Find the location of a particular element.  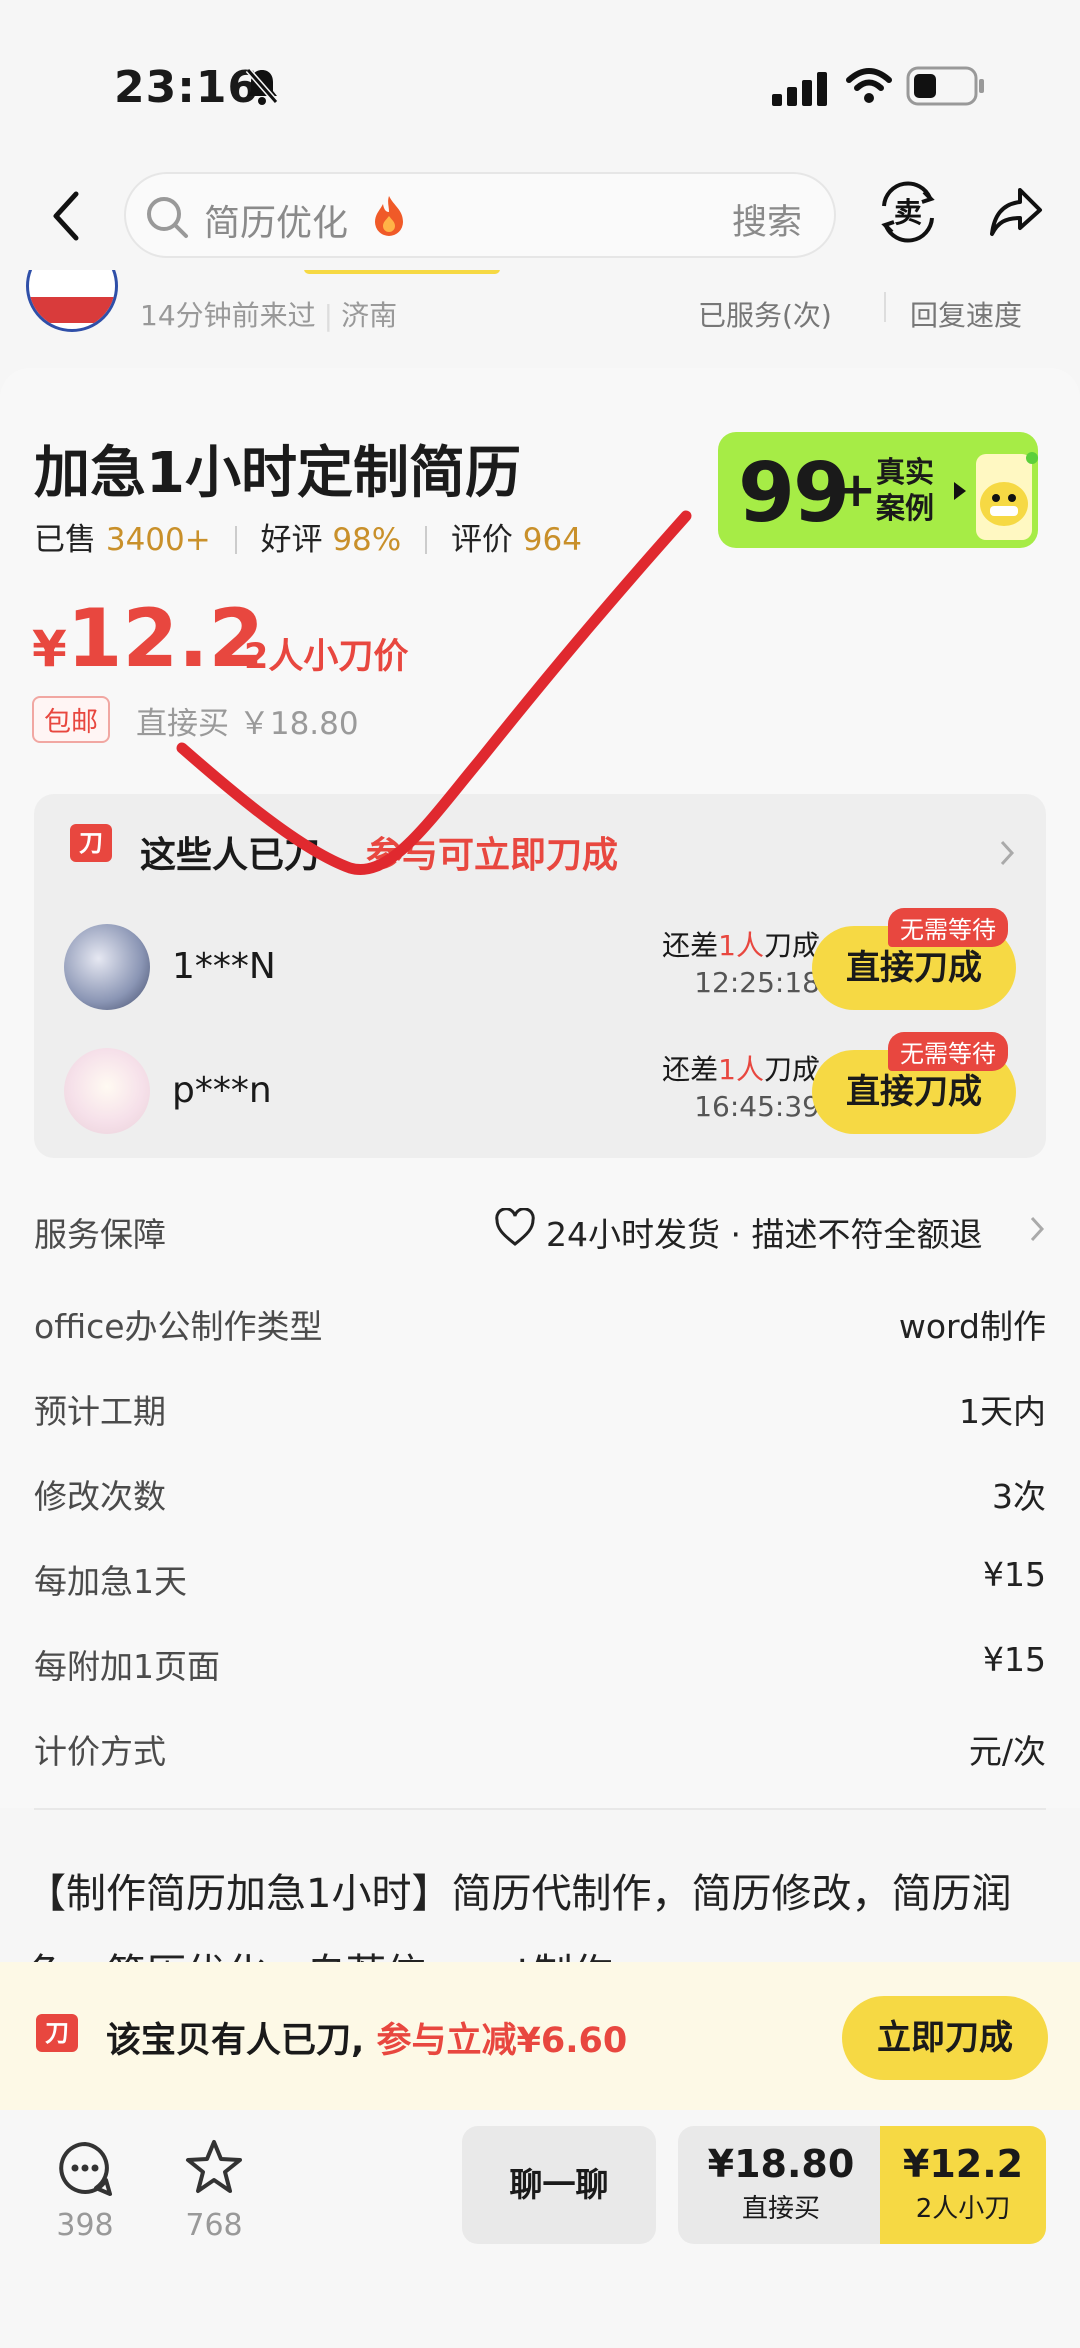

attr-label: office办公制作类型 is located at coordinates (178, 1326).